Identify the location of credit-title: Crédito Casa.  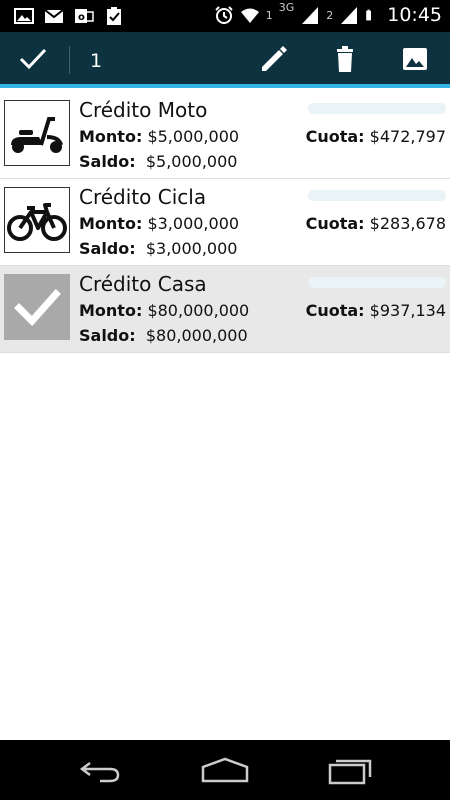
(143, 284).